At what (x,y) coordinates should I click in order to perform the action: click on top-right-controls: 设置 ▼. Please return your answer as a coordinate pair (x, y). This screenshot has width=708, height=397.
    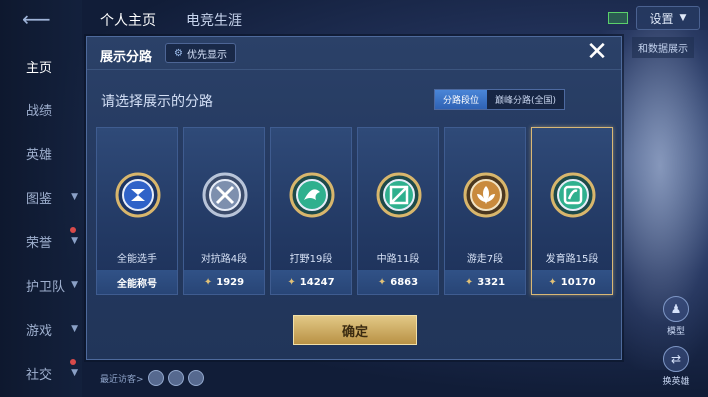
    Looking at the image, I should click on (654, 18).